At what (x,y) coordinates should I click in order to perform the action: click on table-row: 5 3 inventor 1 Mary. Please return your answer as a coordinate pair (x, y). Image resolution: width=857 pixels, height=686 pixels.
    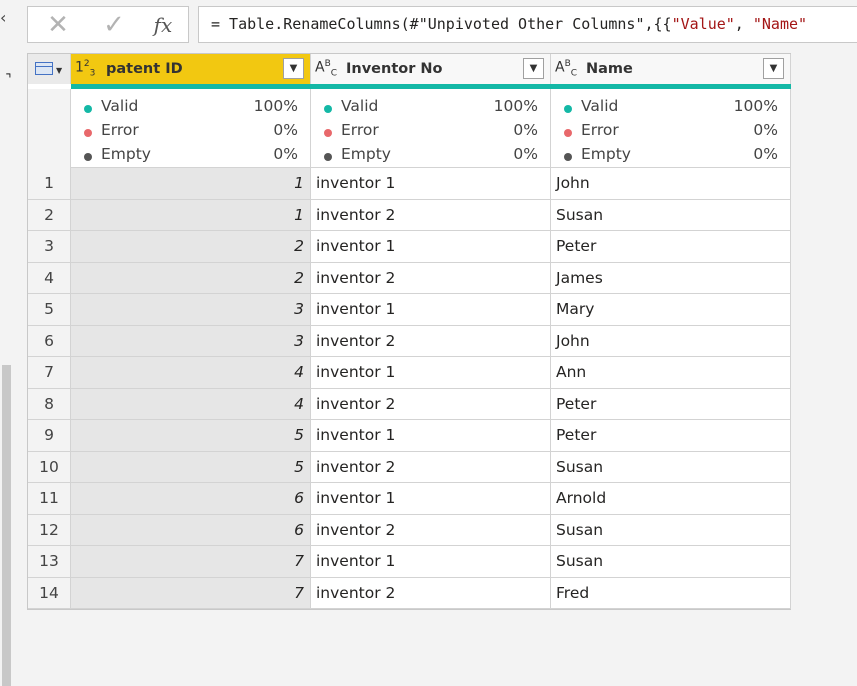
    Looking at the image, I should click on (409, 310).